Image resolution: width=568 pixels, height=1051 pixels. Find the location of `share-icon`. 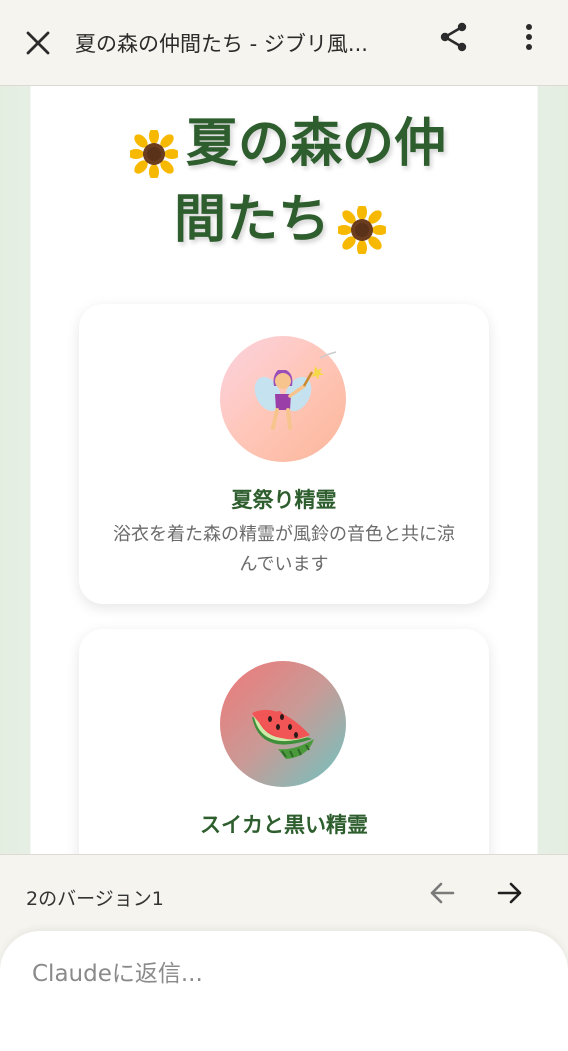

share-icon is located at coordinates (453, 37).